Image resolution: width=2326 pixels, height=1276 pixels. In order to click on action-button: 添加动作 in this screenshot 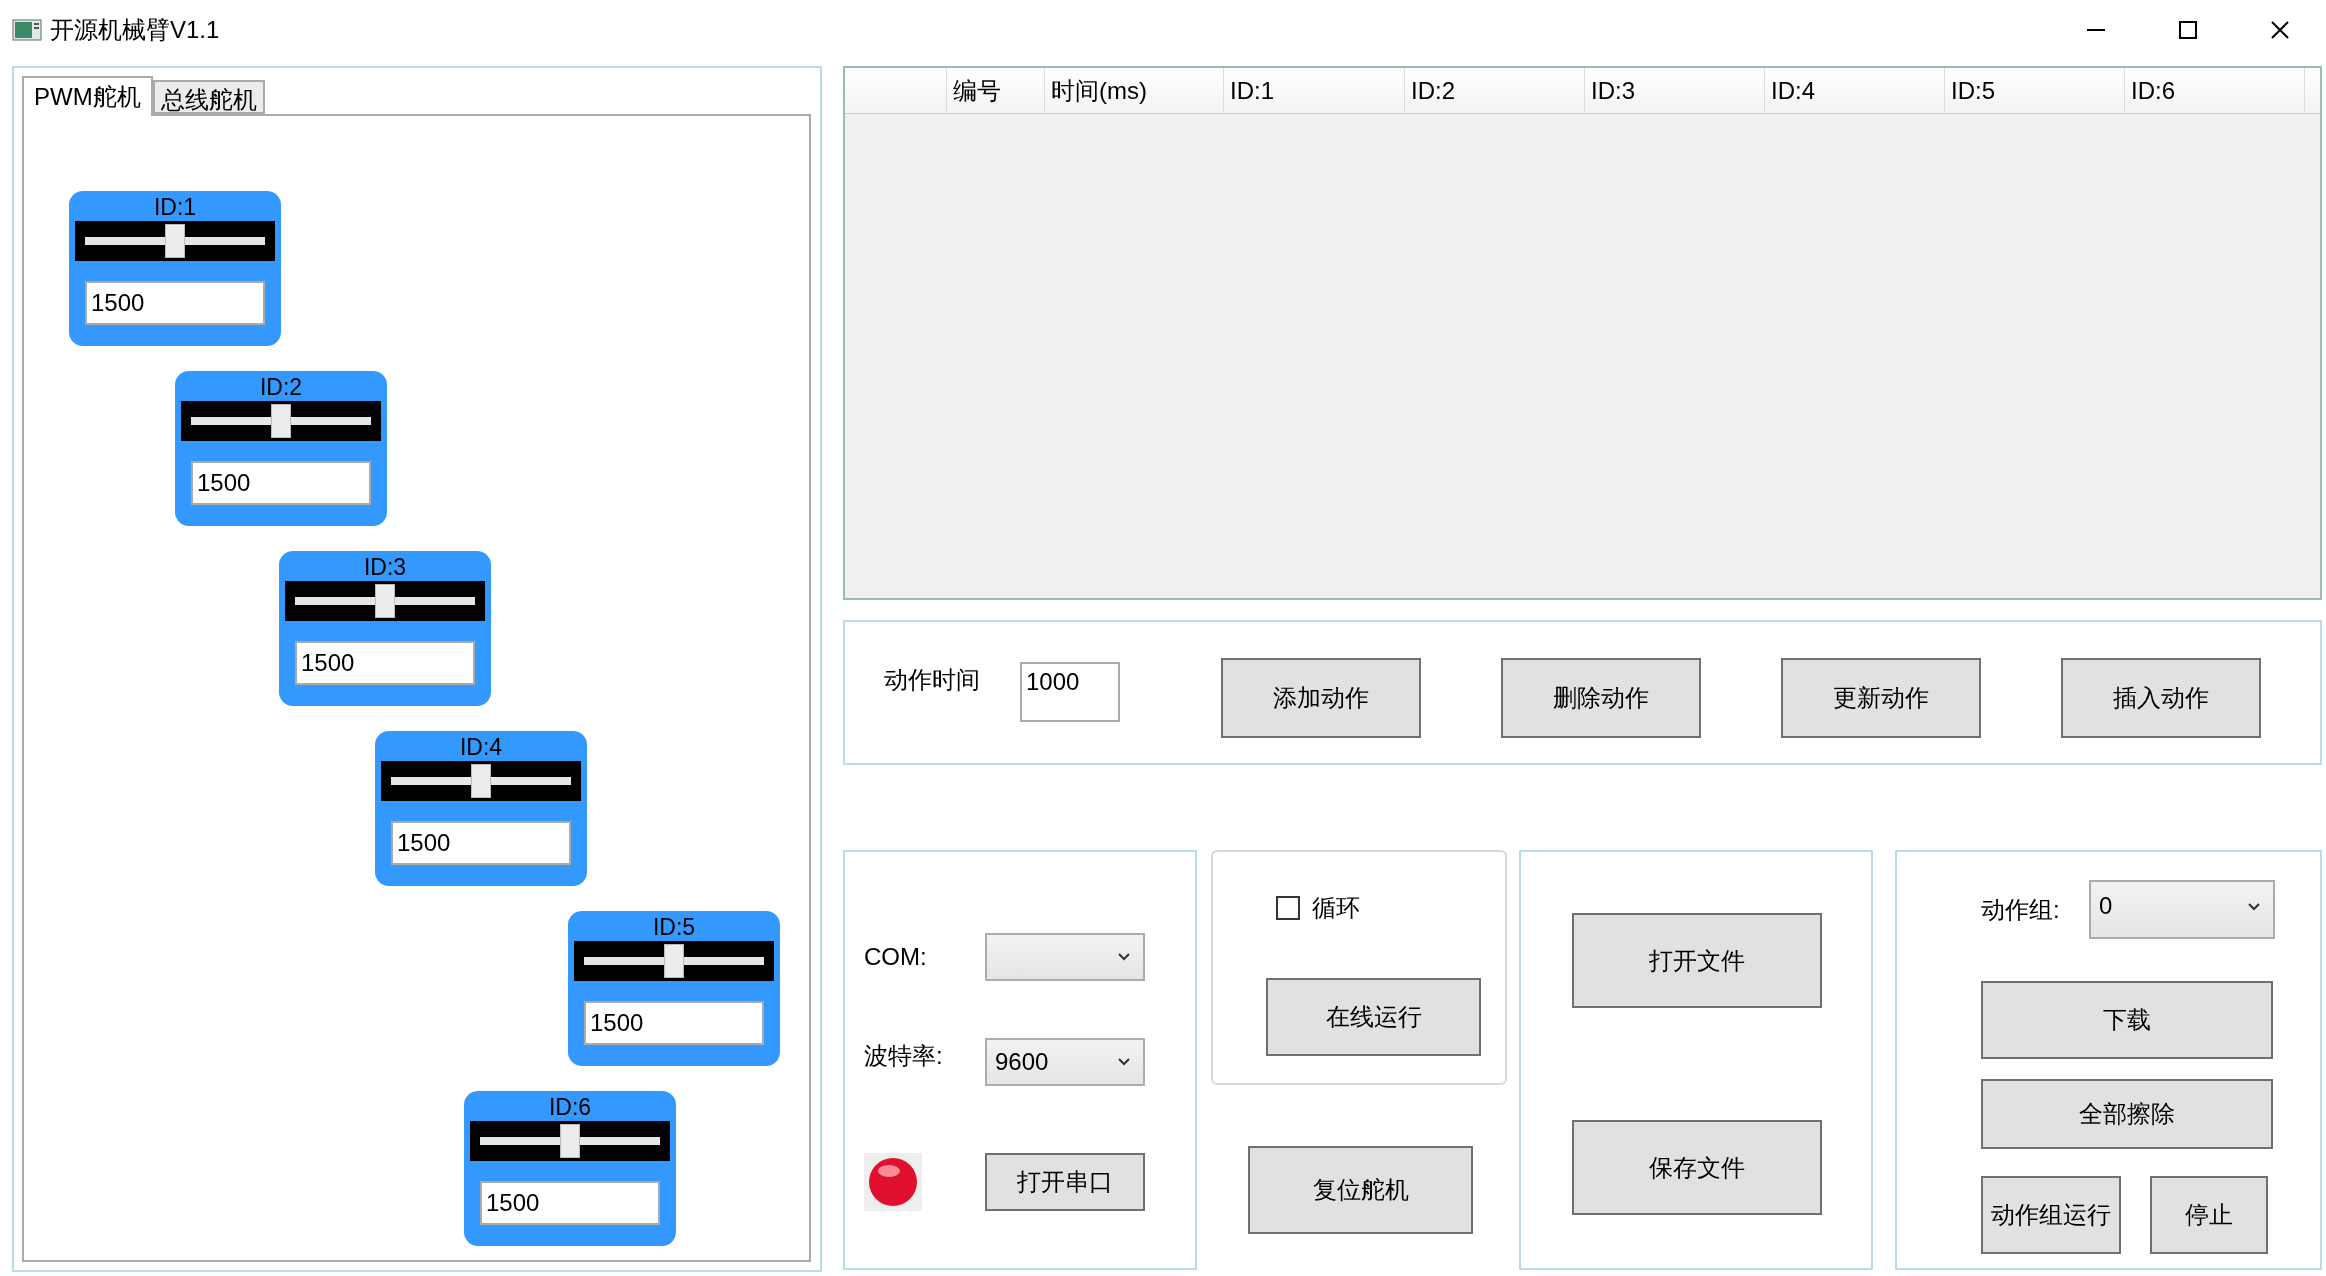, I will do `click(1321, 697)`.